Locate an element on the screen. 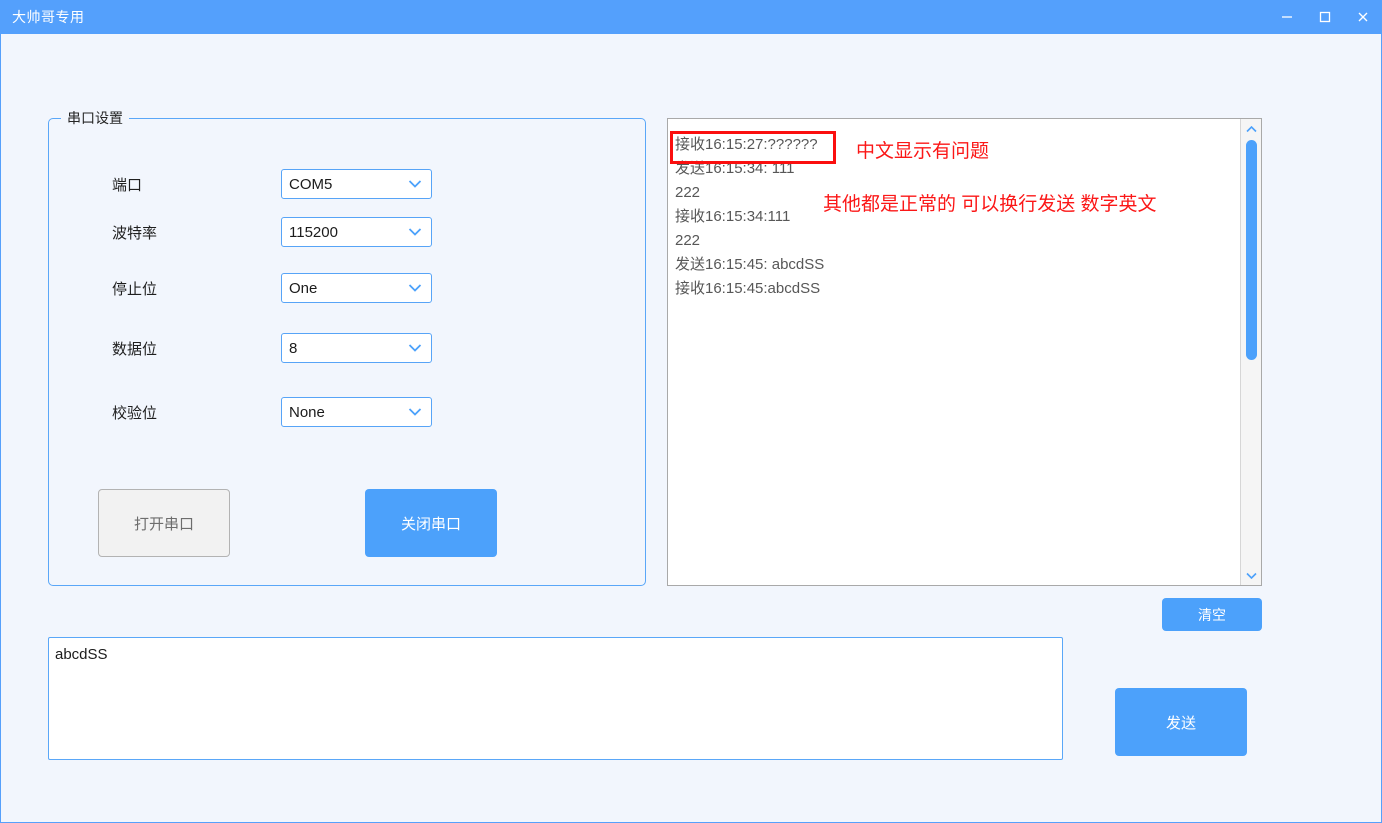 The image size is (1382, 823). field-row-baudrate: 波特率 115200 is located at coordinates (347, 232).